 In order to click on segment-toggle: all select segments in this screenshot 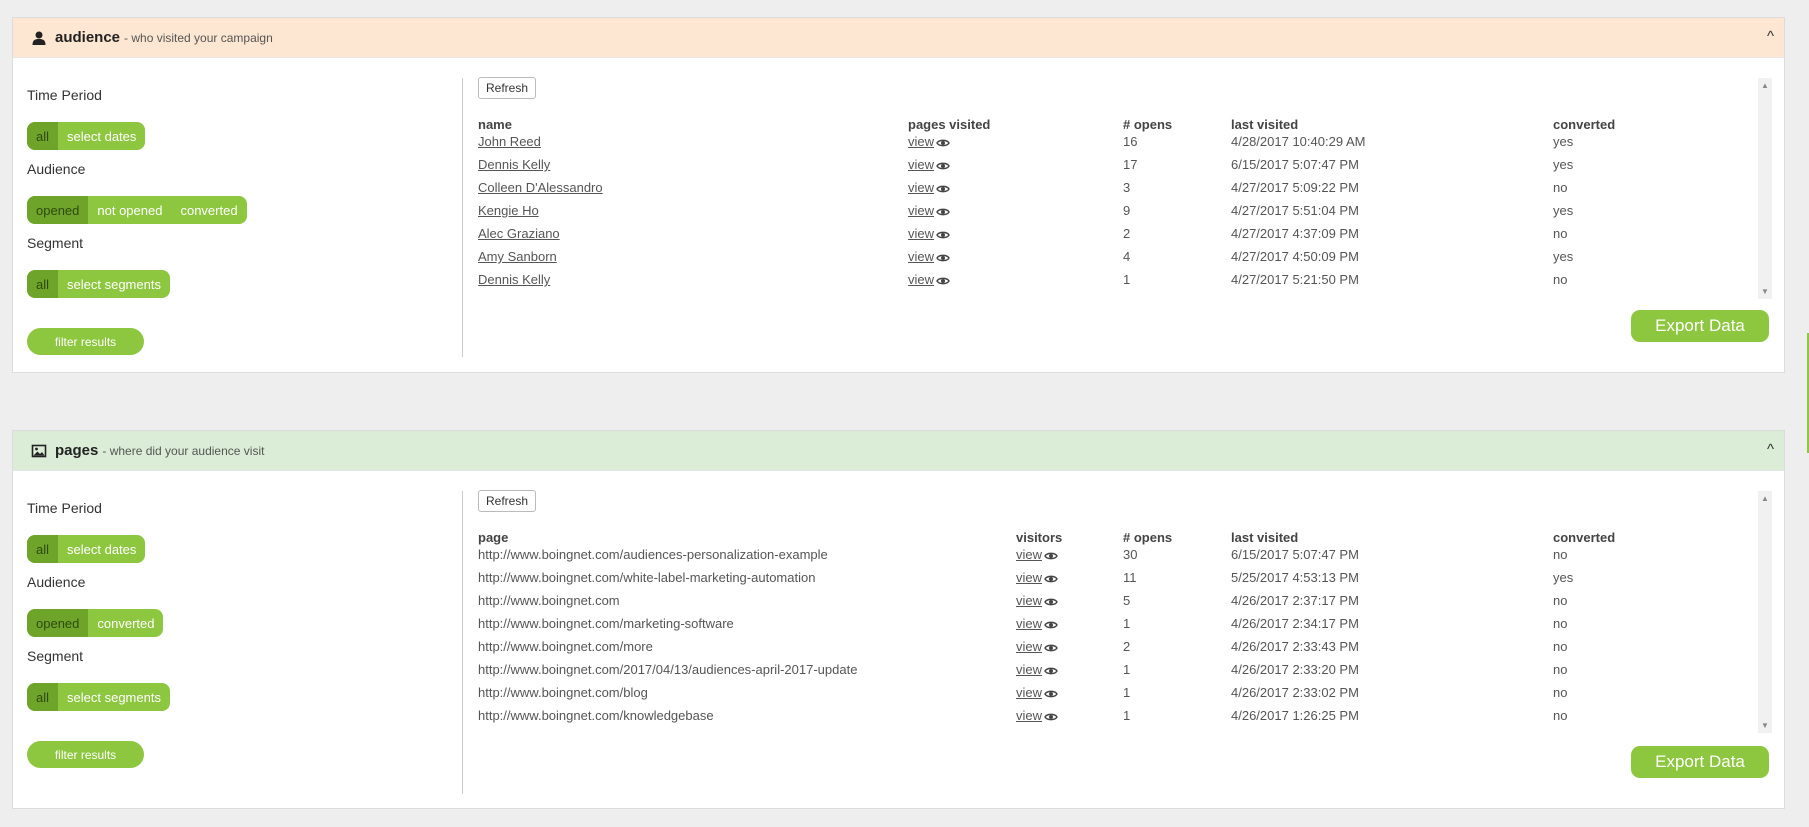, I will do `click(98, 697)`.